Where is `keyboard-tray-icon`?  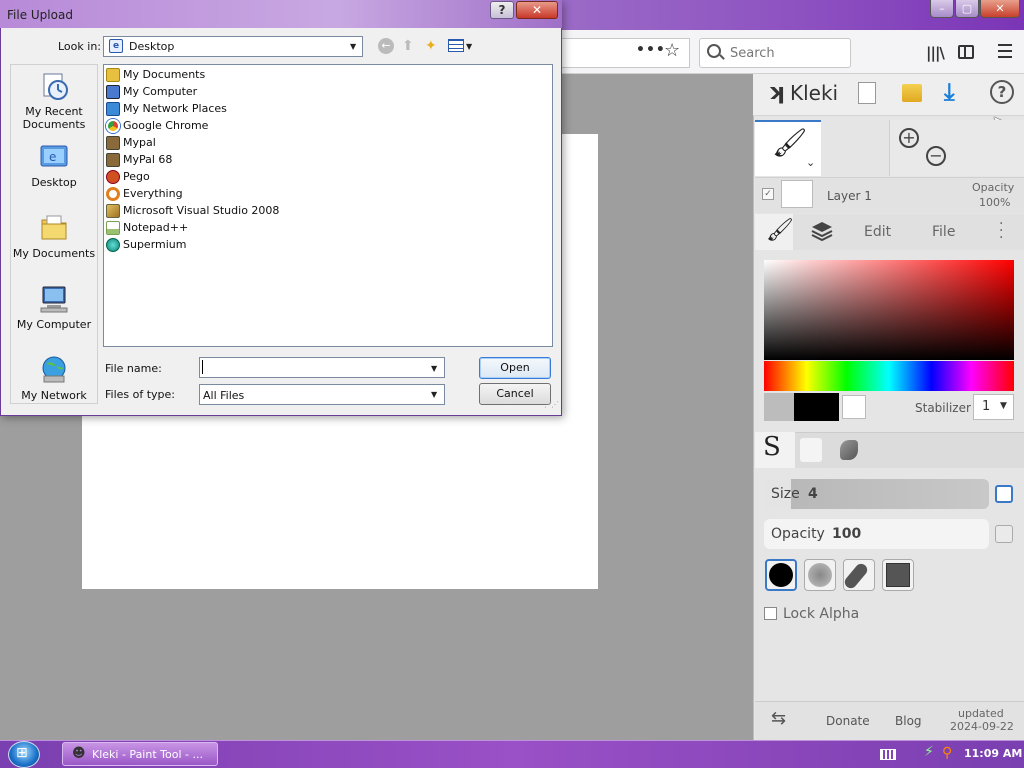 keyboard-tray-icon is located at coordinates (888, 754).